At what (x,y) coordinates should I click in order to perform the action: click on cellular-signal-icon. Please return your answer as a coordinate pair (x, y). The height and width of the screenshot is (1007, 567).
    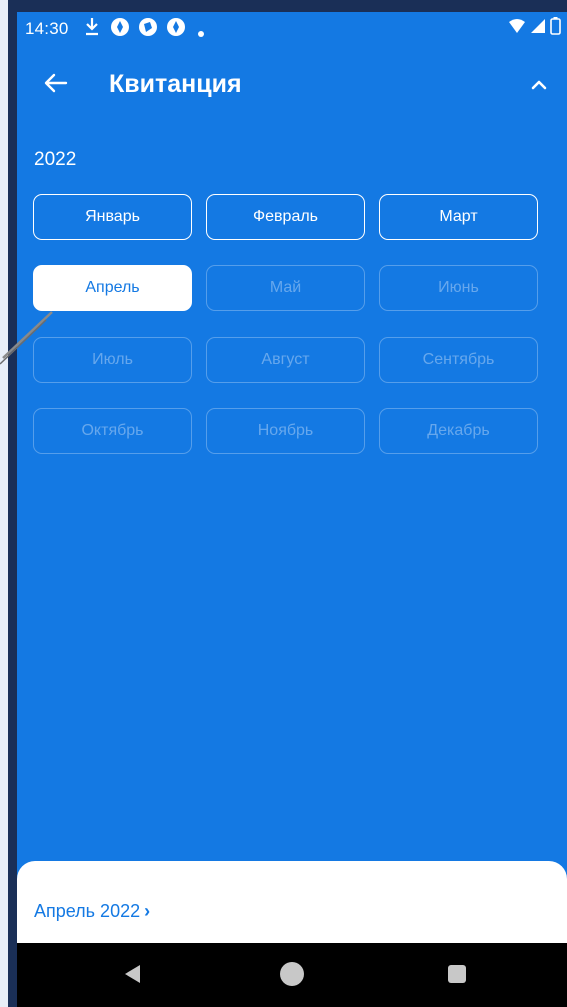
    Looking at the image, I should click on (538, 28).